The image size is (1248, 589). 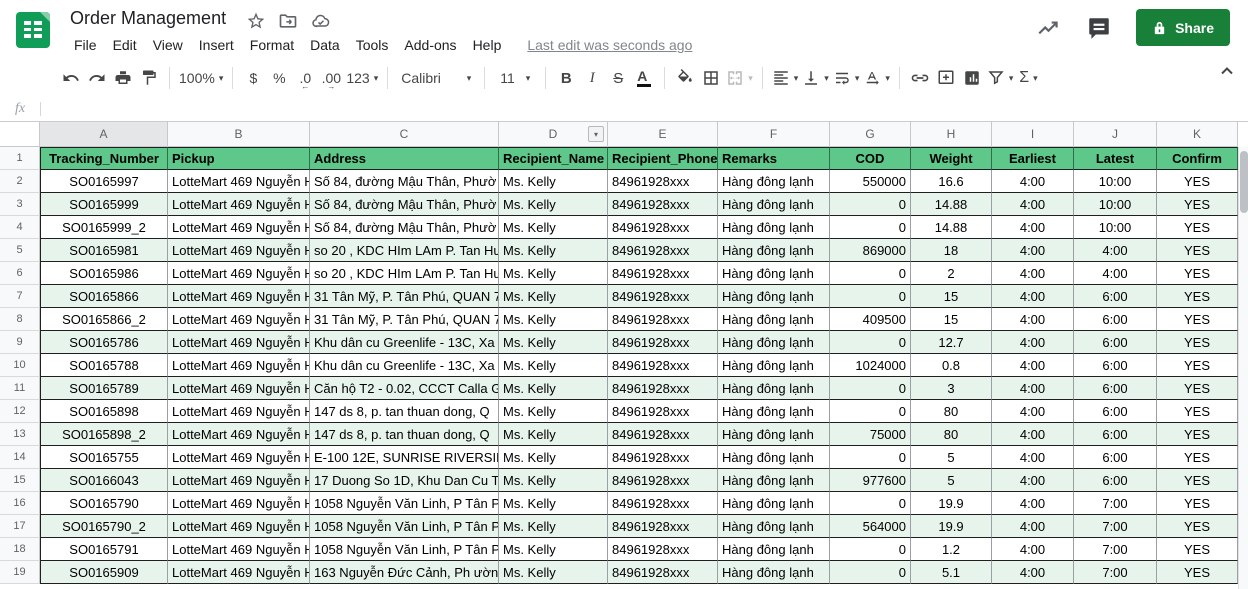 I want to click on cell-H8: 15, so click(x=951, y=319).